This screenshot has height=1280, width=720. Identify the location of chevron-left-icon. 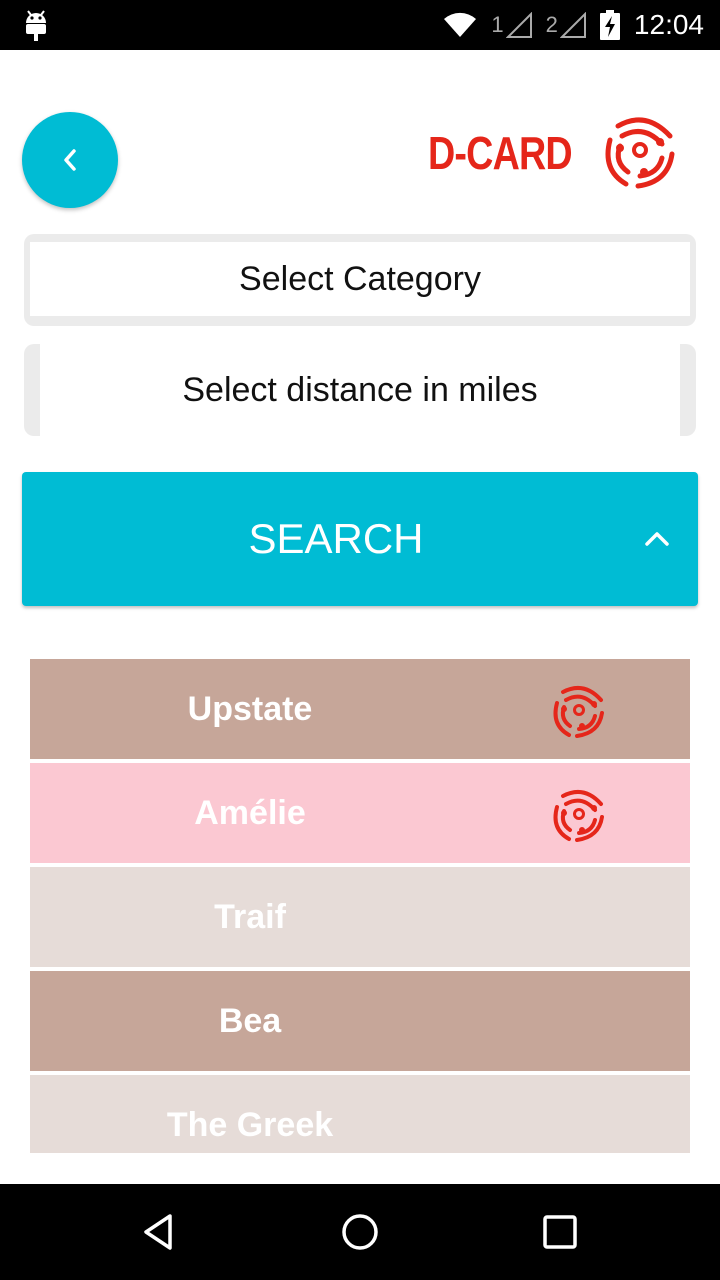
(70, 160).